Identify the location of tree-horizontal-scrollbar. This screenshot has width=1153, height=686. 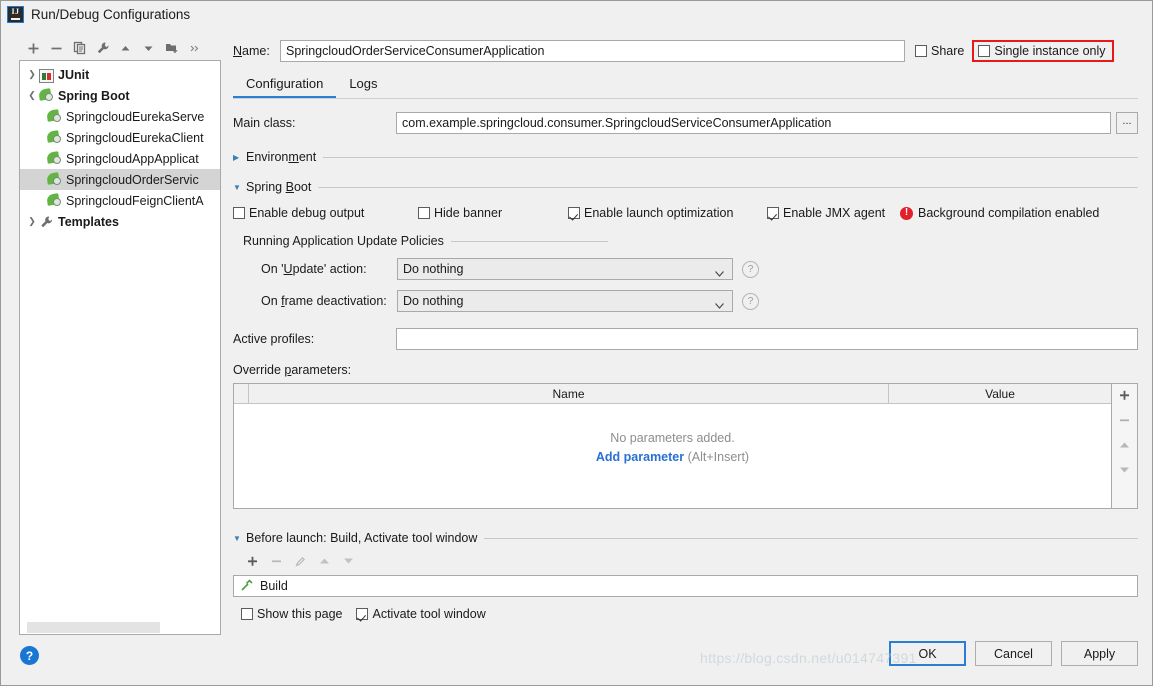
(120, 627).